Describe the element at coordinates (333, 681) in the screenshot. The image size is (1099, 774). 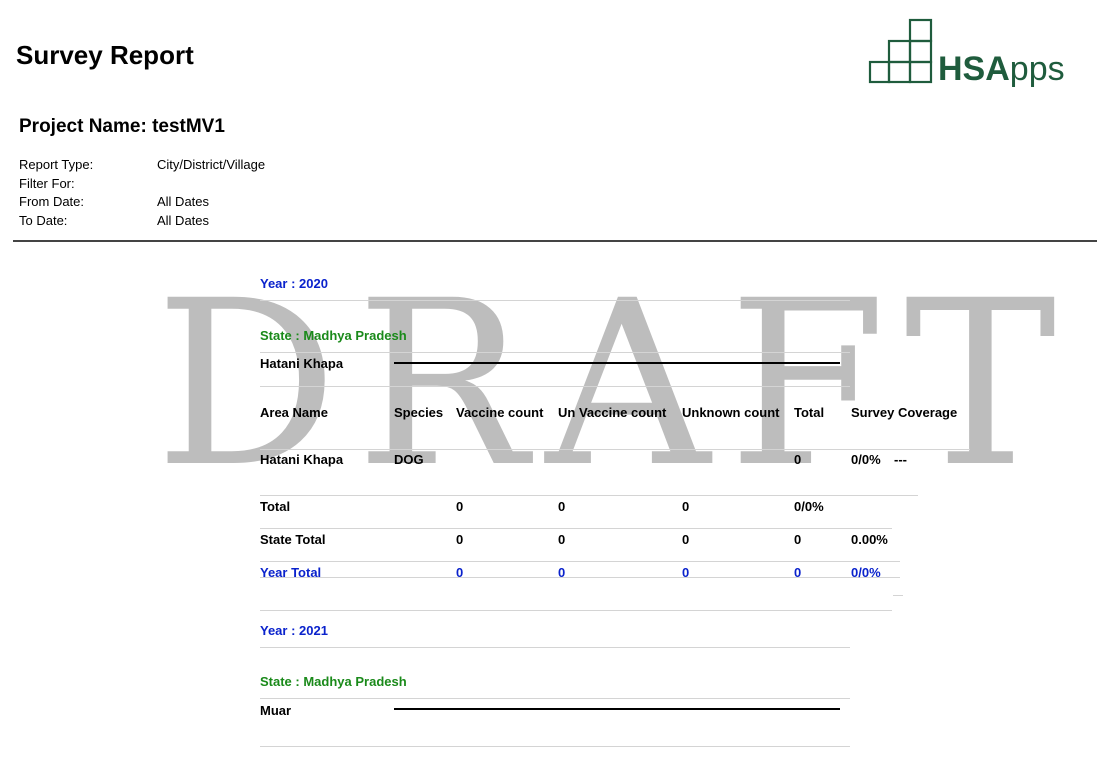
I see `state-heading-2021: State : Madhya Pradesh` at that location.